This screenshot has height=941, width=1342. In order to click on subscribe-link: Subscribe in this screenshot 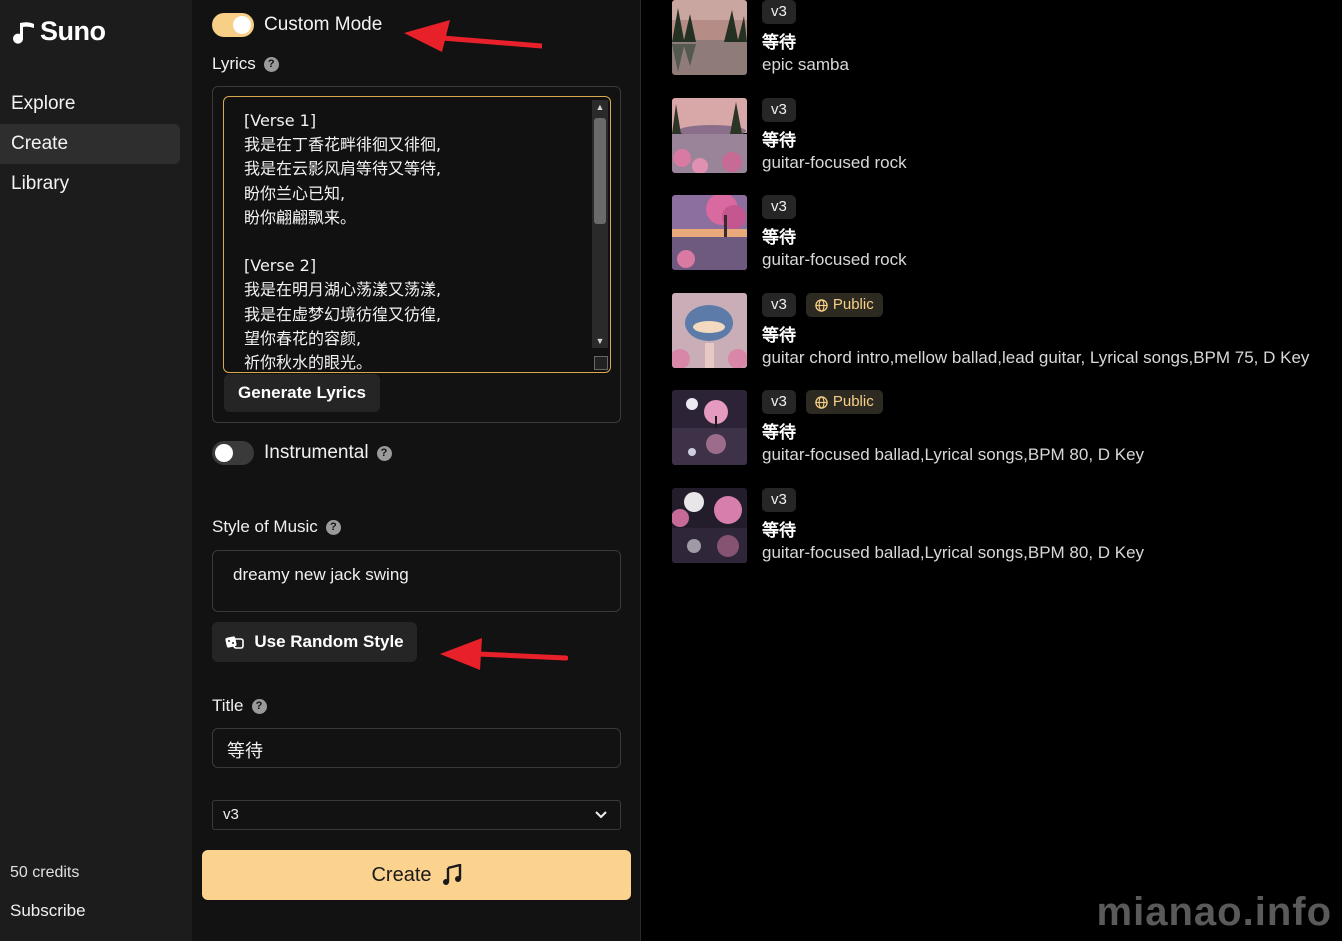, I will do `click(48, 911)`.